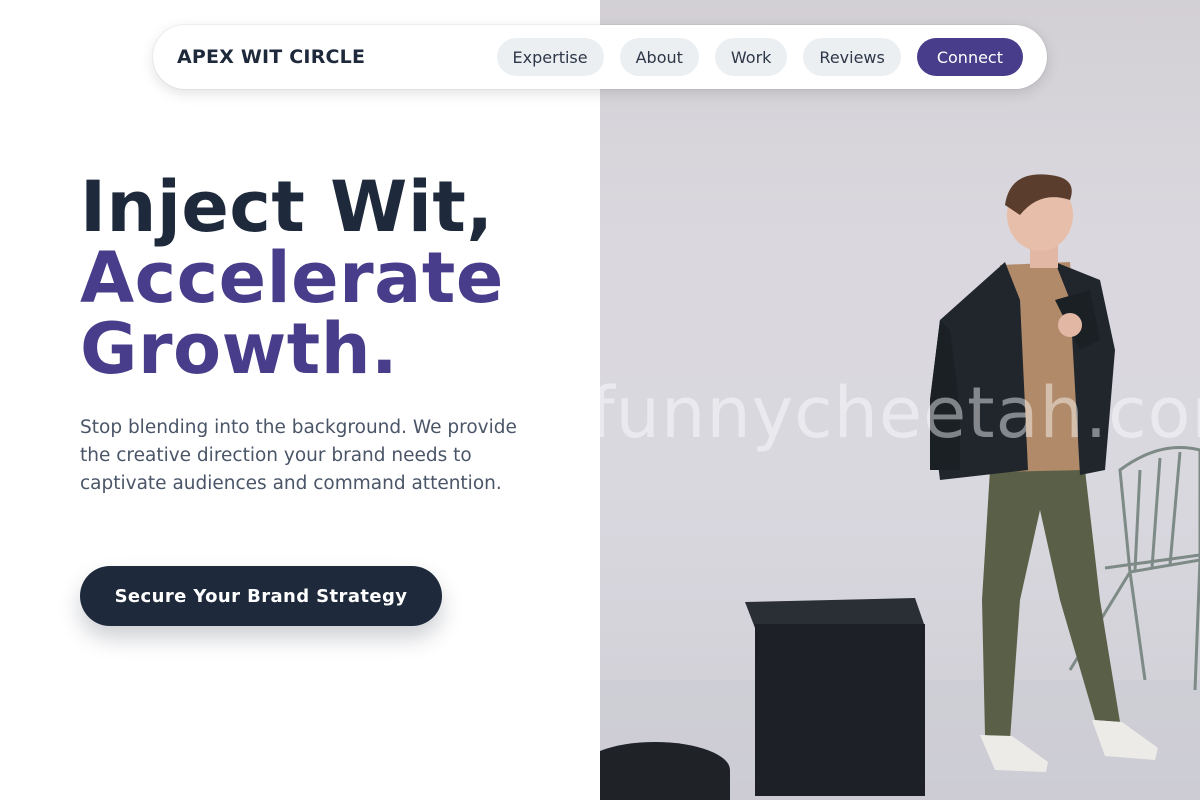  Describe the element at coordinates (287, 207) in the screenshot. I see `headline-line-1: Inject Wit,` at that location.